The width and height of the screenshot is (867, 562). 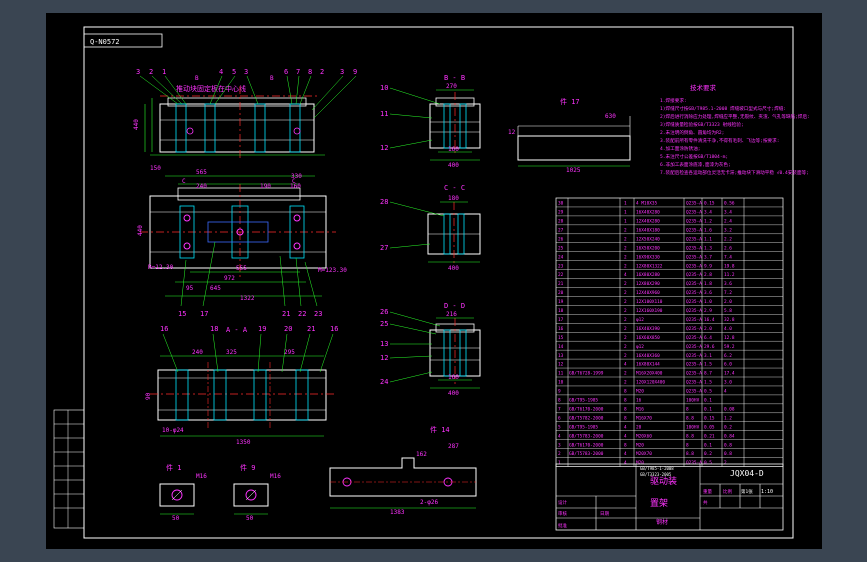 What do you see at coordinates (561, 222) in the screenshot?
I see `bom-cell-no: 28` at bounding box center [561, 222].